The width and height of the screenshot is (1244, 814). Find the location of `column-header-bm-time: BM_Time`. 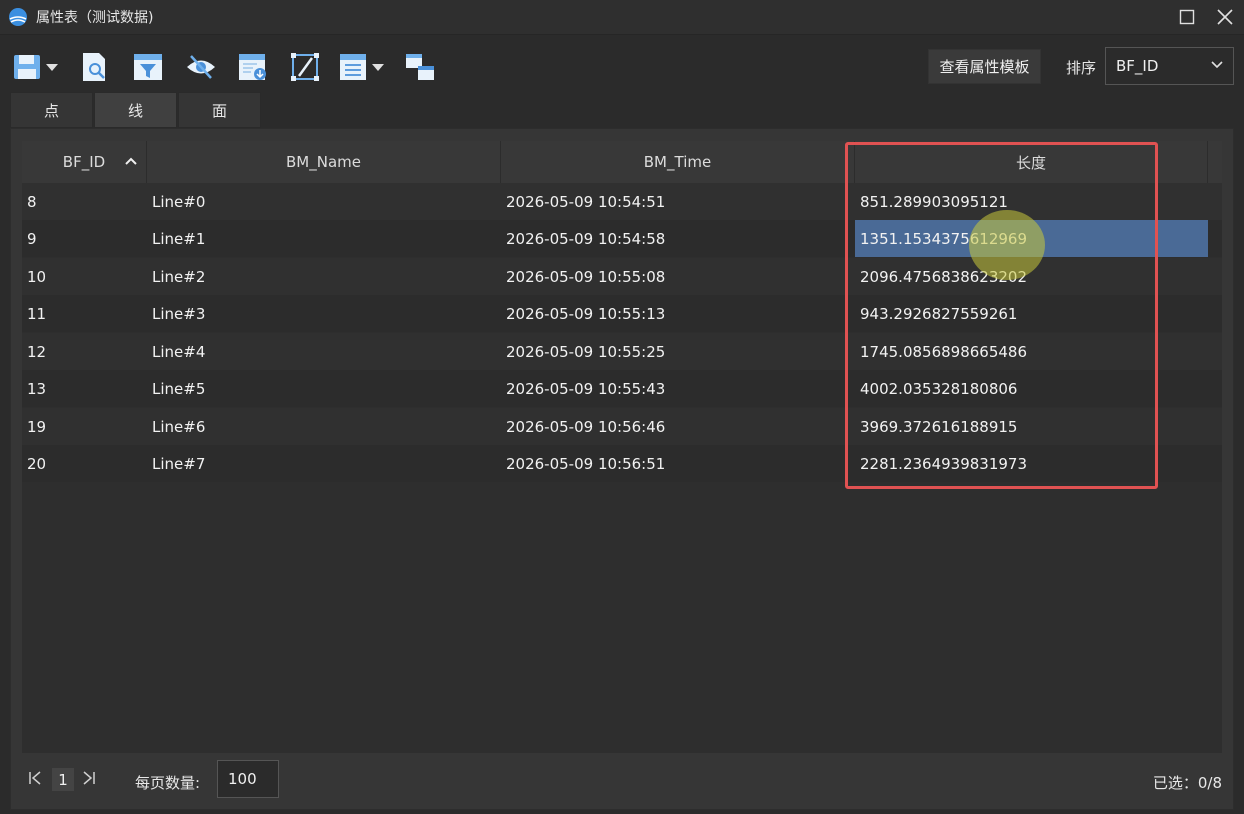

column-header-bm-time: BM_Time is located at coordinates (678, 162).